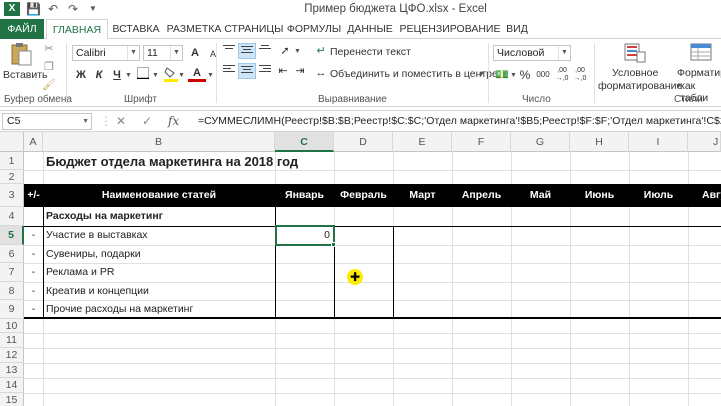 The height and width of the screenshot is (406, 721). I want to click on more-options-icon: ⋮, so click(106, 121).